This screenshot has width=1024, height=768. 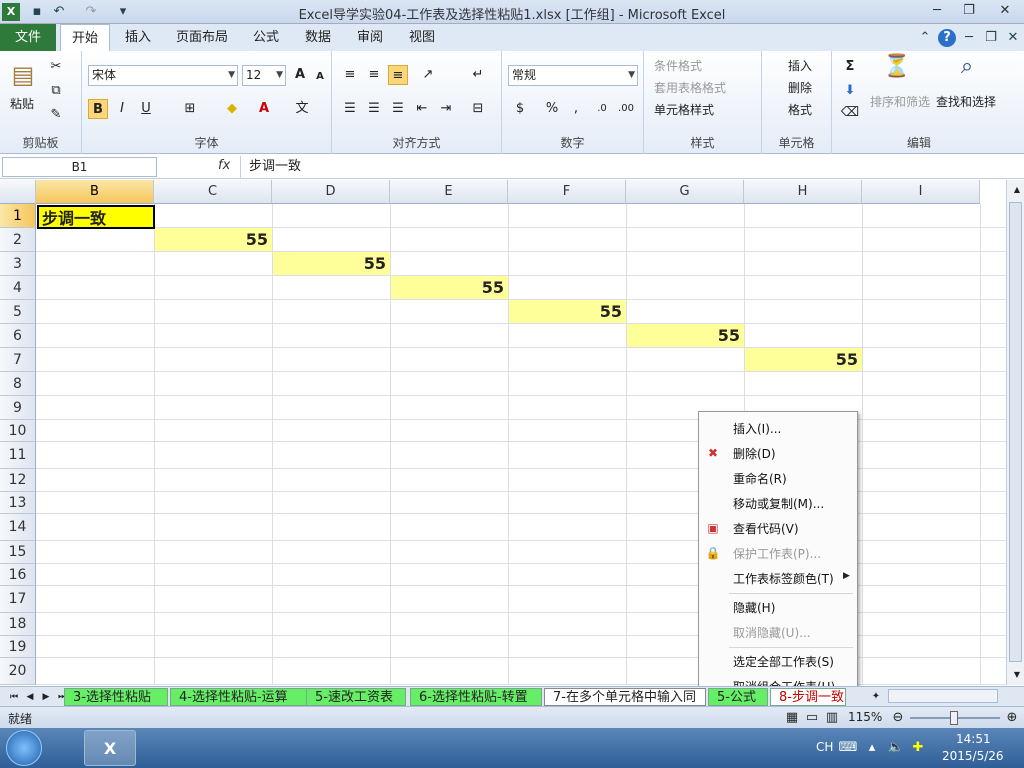 I want to click on sheet-tab: 6-选择性粘贴-转置, so click(x=476, y=697).